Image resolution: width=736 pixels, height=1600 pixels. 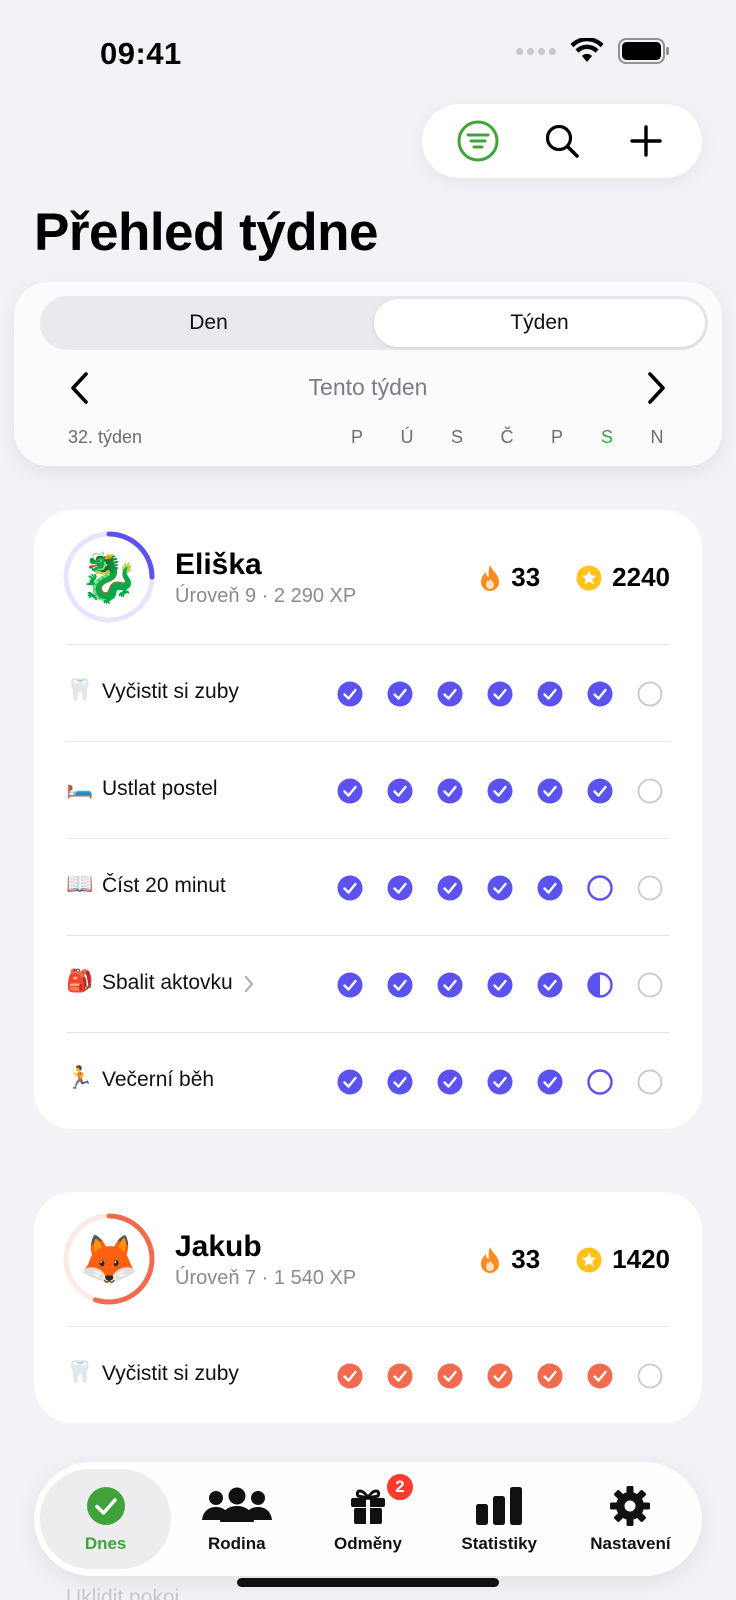 What do you see at coordinates (539, 323) in the screenshot?
I see `segment-week: Týden` at bounding box center [539, 323].